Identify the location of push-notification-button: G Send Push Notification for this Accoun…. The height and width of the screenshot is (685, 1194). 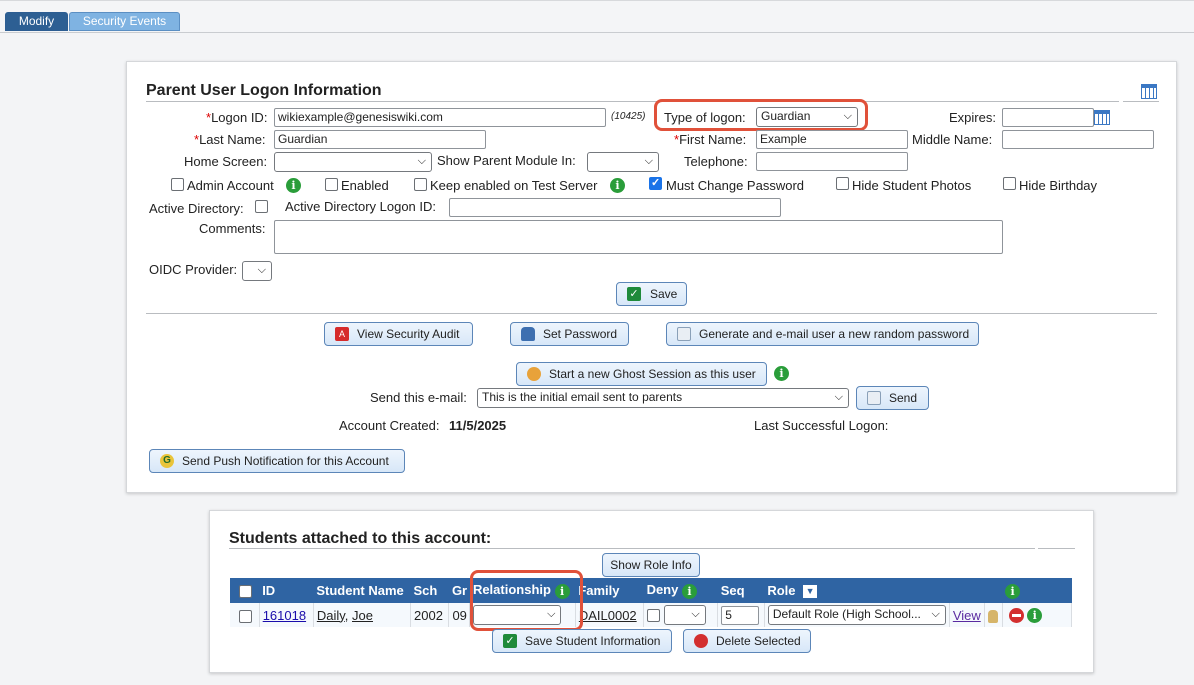
(277, 461).